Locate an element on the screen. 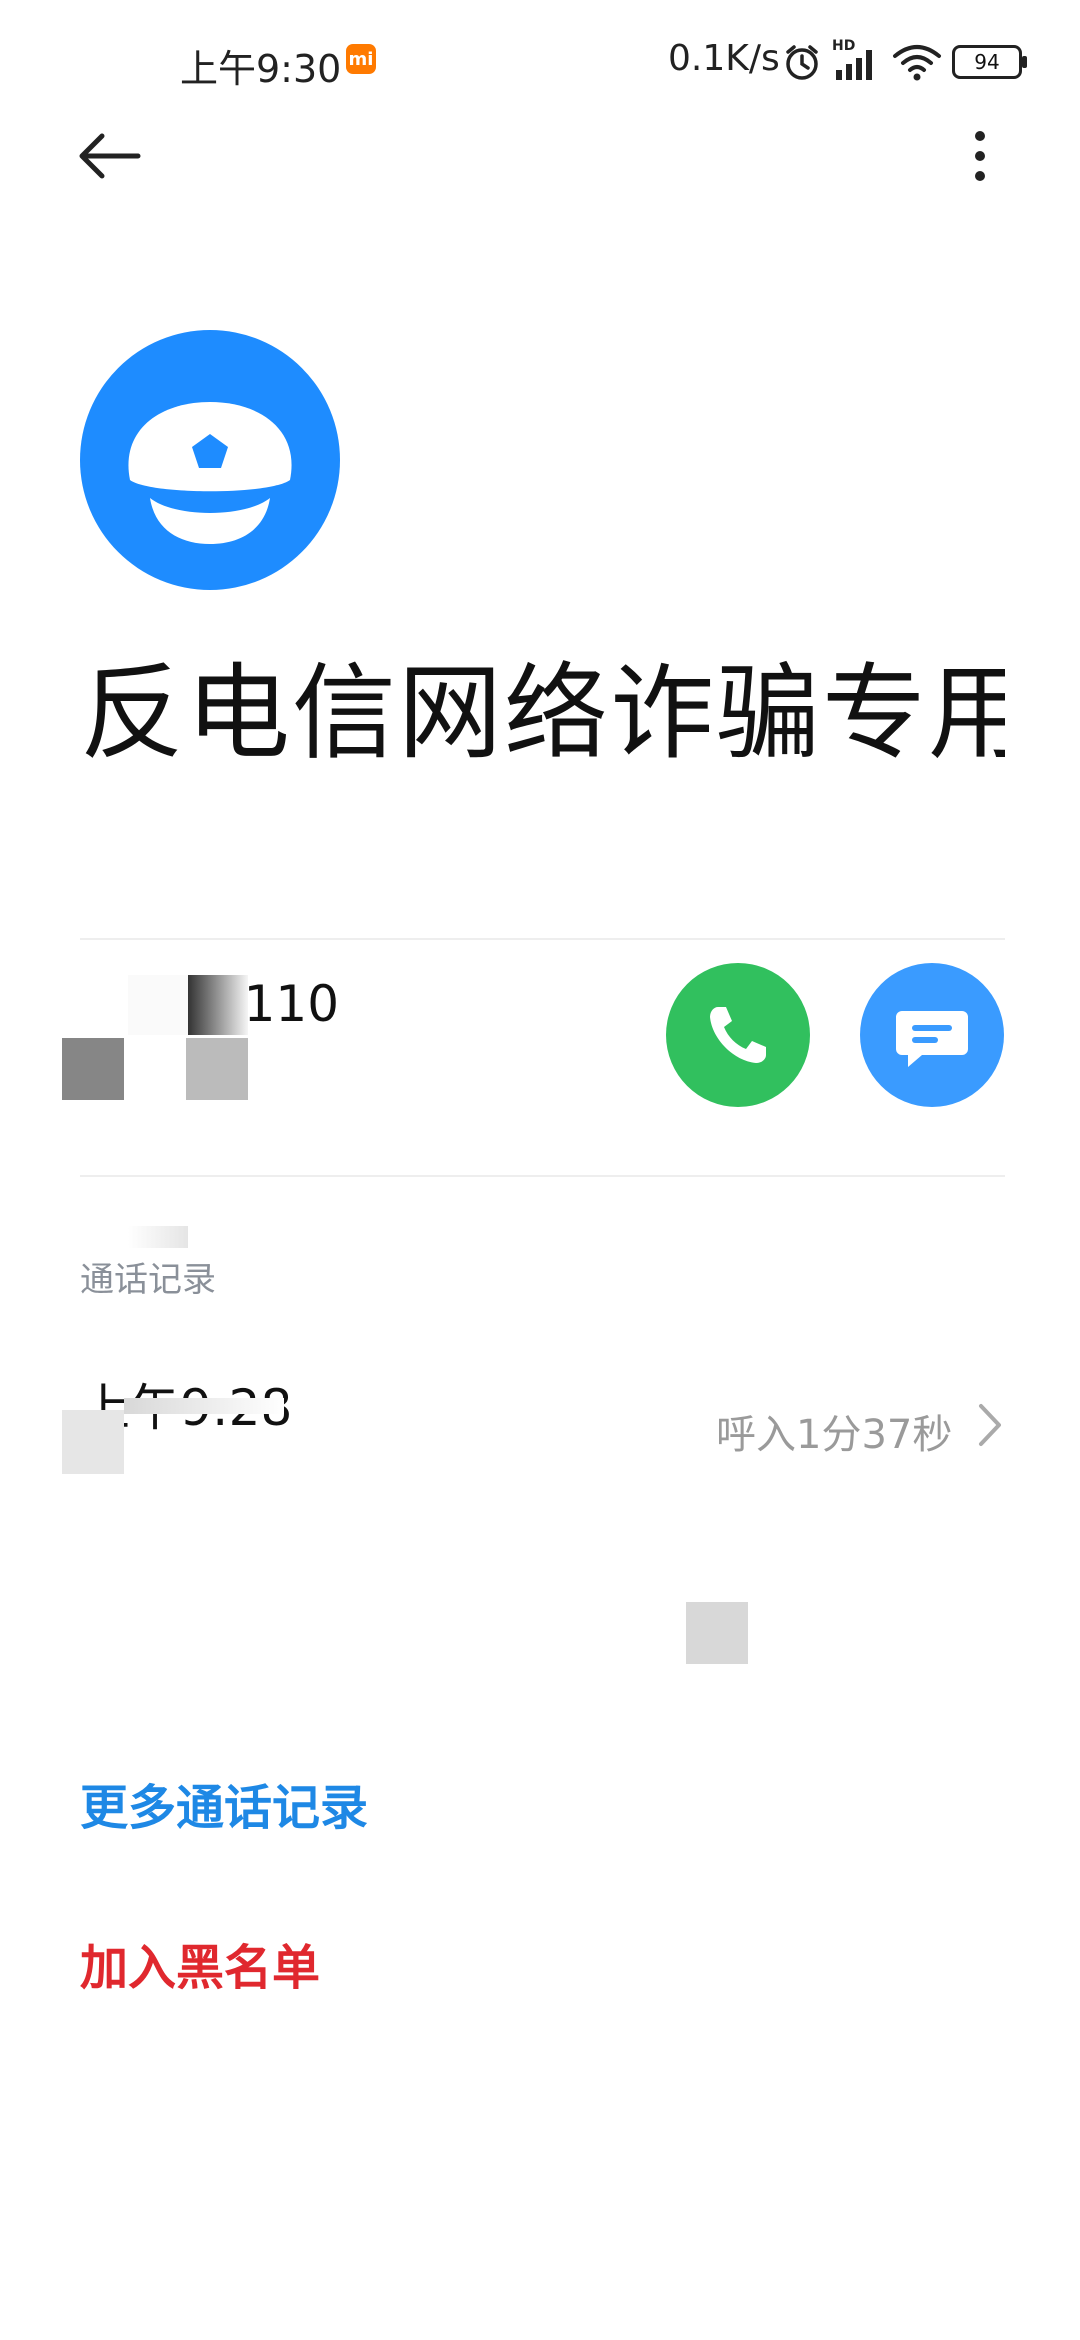 This screenshot has height=2340, width=1080. status-time: 上午9:30 is located at coordinates (261, 69).